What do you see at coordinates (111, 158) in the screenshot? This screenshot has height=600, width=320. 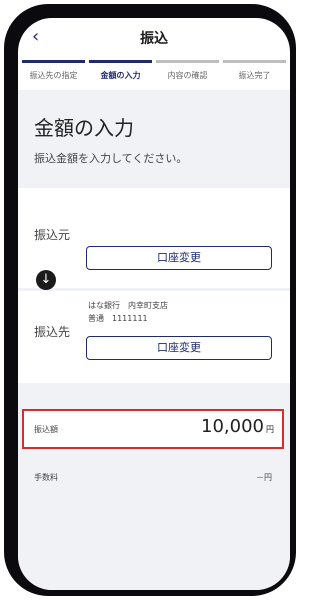 I see `section-subtitle: 振込金額を入力してください。` at bounding box center [111, 158].